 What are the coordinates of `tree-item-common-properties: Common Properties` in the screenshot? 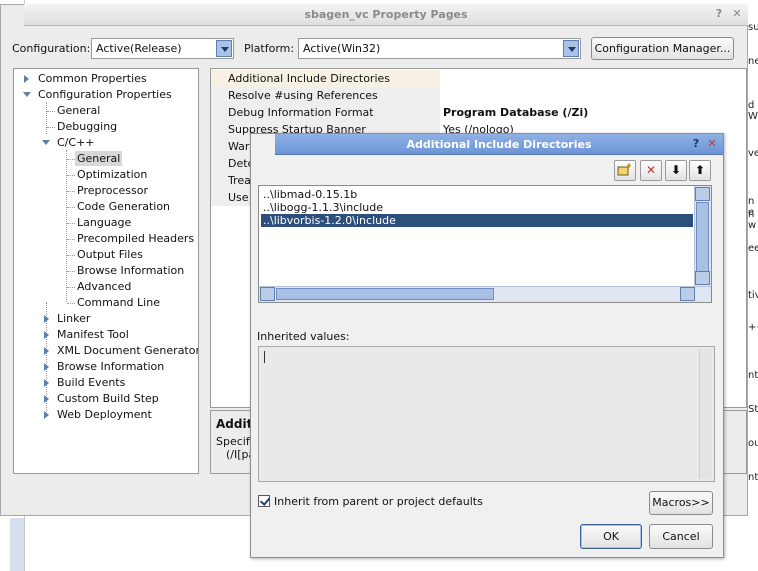 It's located at (92, 78).